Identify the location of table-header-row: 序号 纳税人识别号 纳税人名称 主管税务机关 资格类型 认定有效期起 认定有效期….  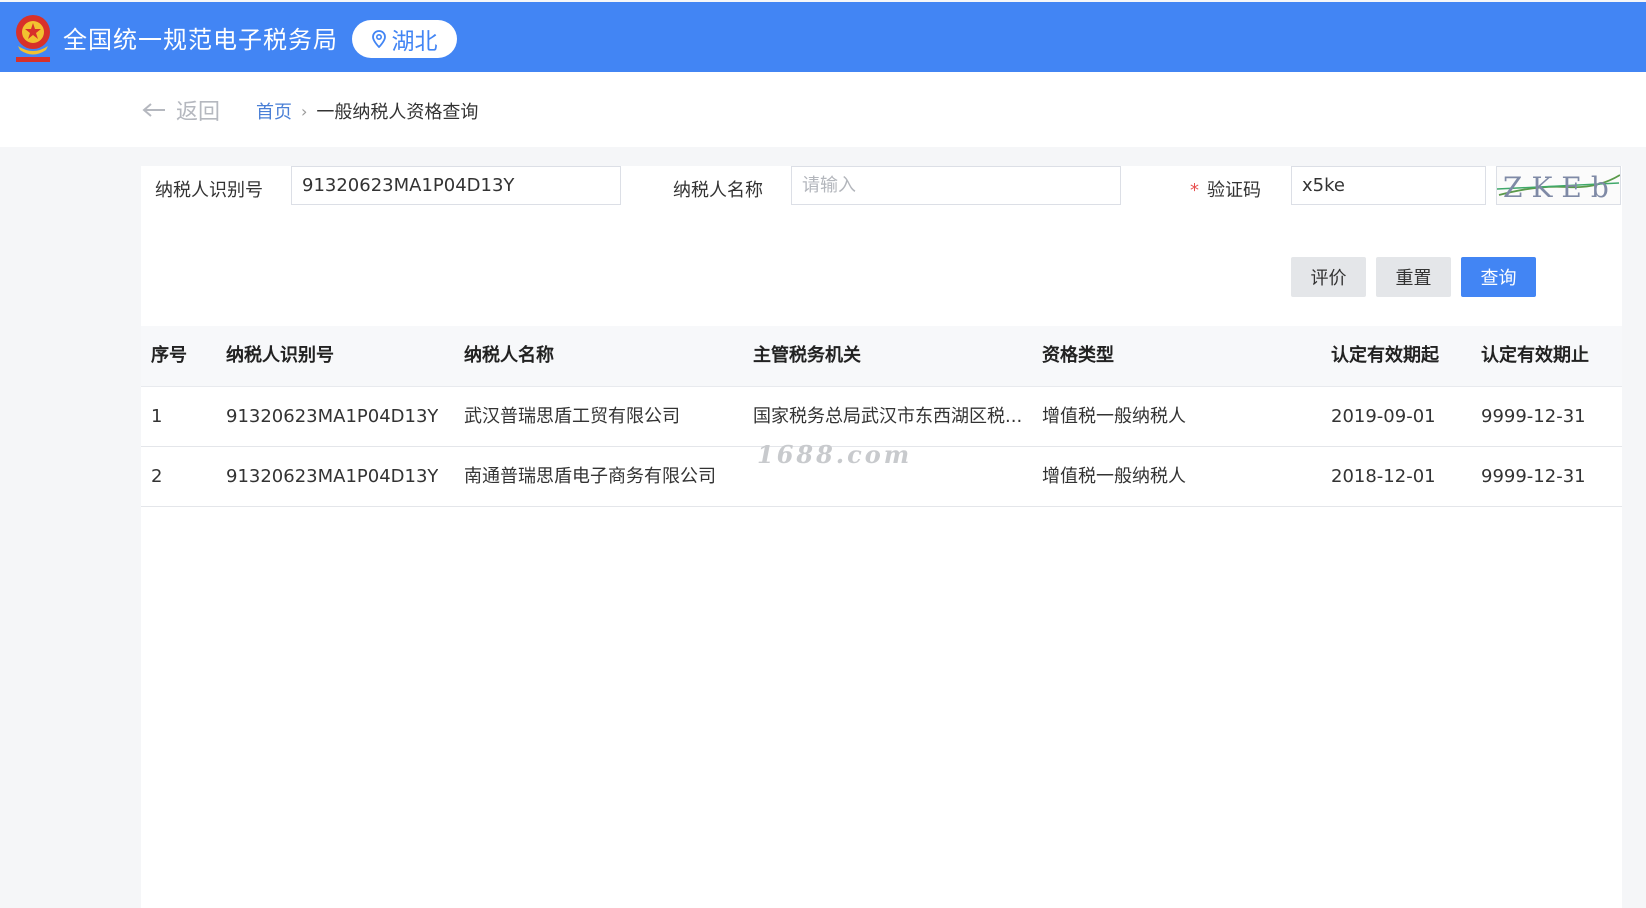
(881, 356).